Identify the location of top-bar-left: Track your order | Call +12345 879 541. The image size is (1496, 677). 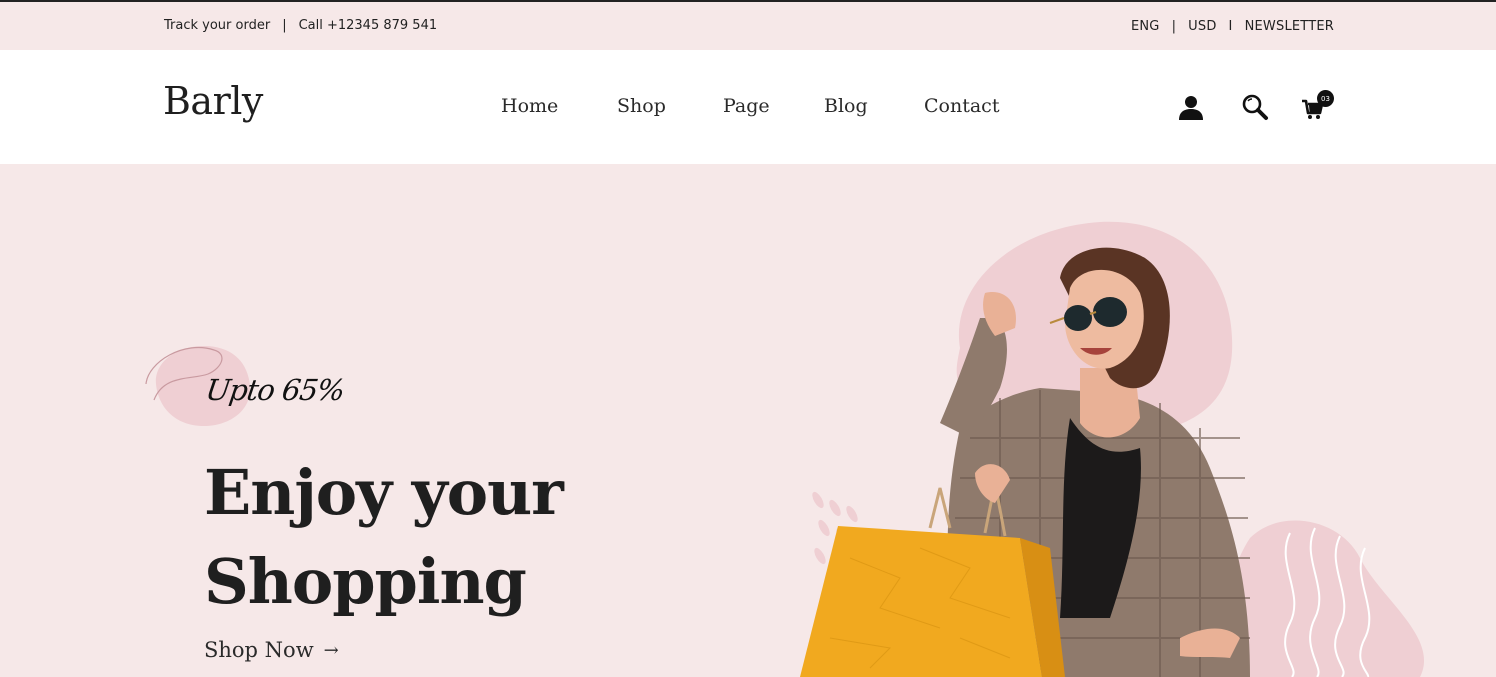
(300, 25).